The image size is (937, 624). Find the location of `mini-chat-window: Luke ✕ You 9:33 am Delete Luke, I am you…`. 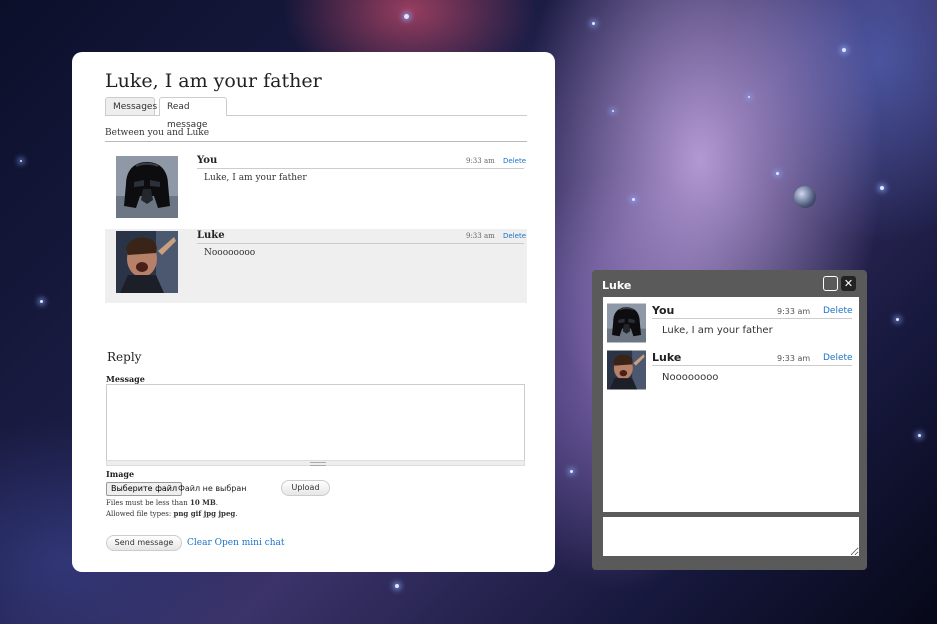

mini-chat-window: Luke ✕ You 9:33 am Delete Luke, I am you… is located at coordinates (729, 420).